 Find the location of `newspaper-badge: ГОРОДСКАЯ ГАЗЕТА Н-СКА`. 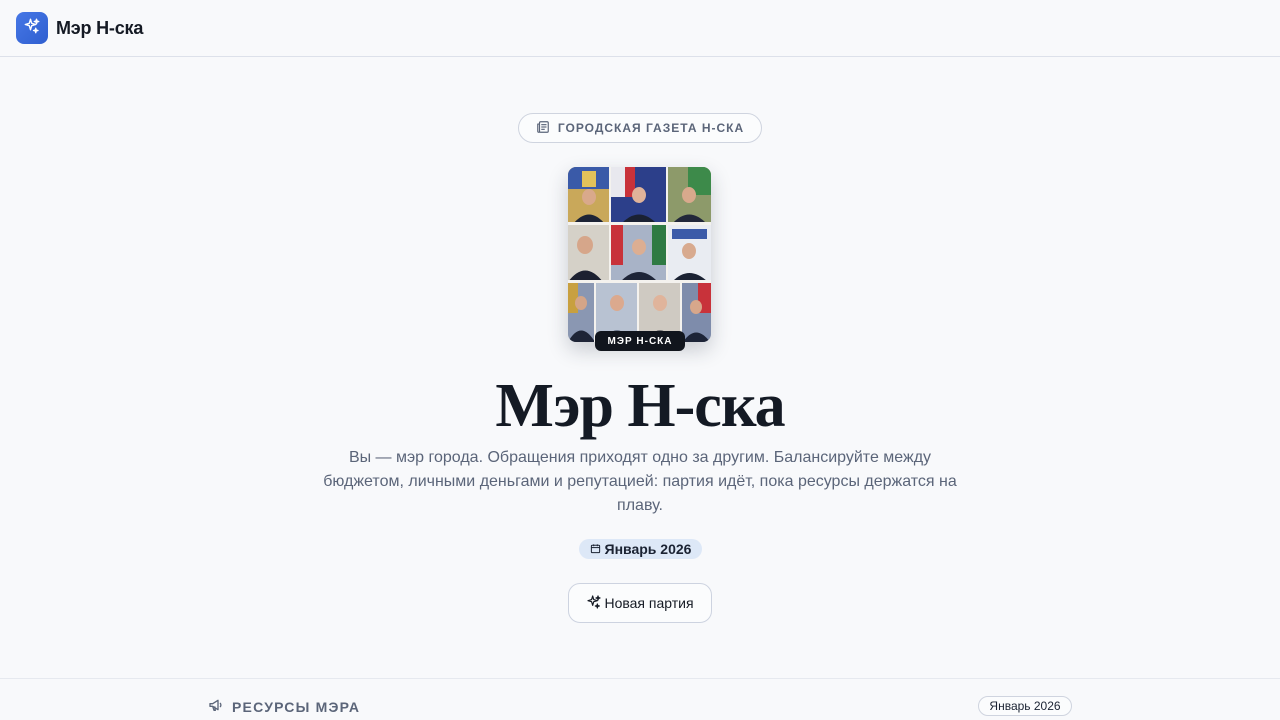

newspaper-badge: ГОРОДСКАЯ ГАЗЕТА Н-СКА is located at coordinates (640, 128).